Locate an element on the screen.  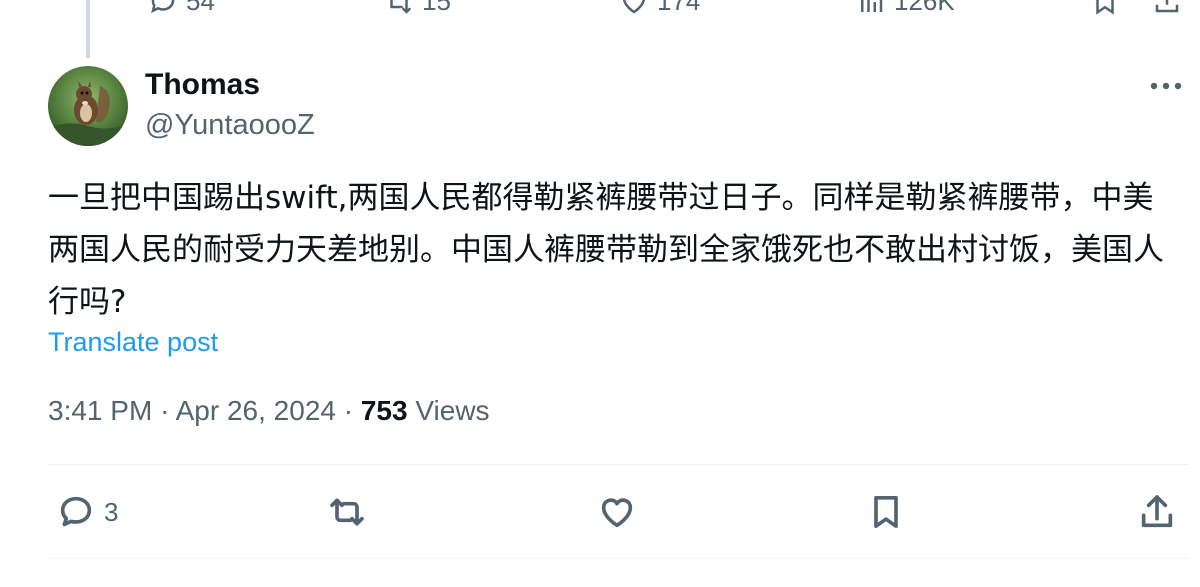
prev-reply-count: 54 is located at coordinates (200, 8).